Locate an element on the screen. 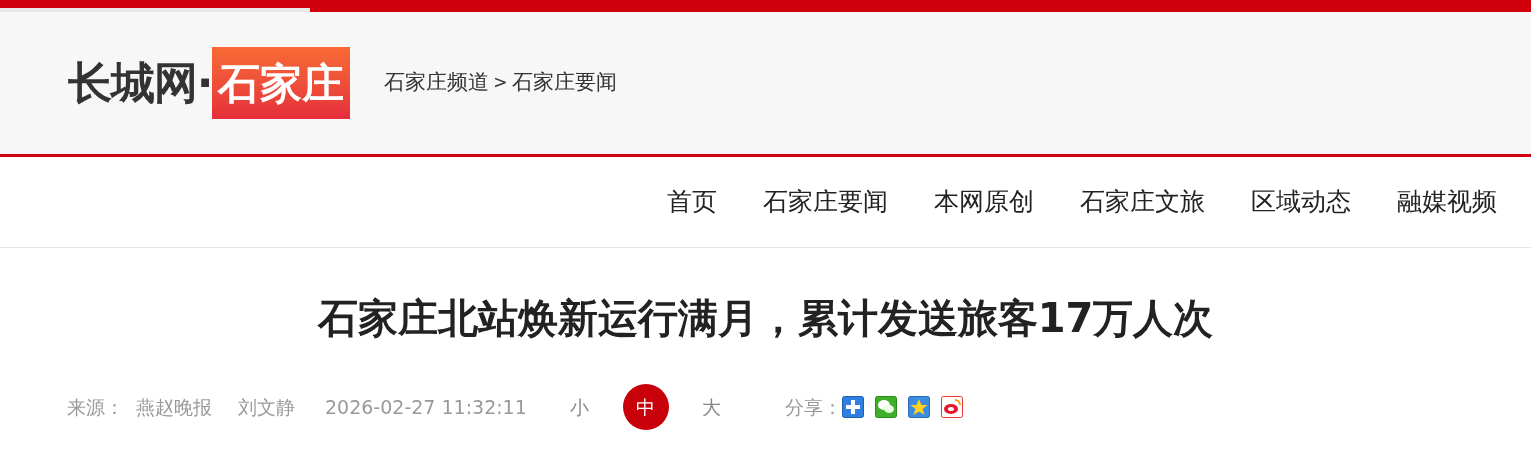 The image size is (1531, 466). share-plus-icon is located at coordinates (852, 407).